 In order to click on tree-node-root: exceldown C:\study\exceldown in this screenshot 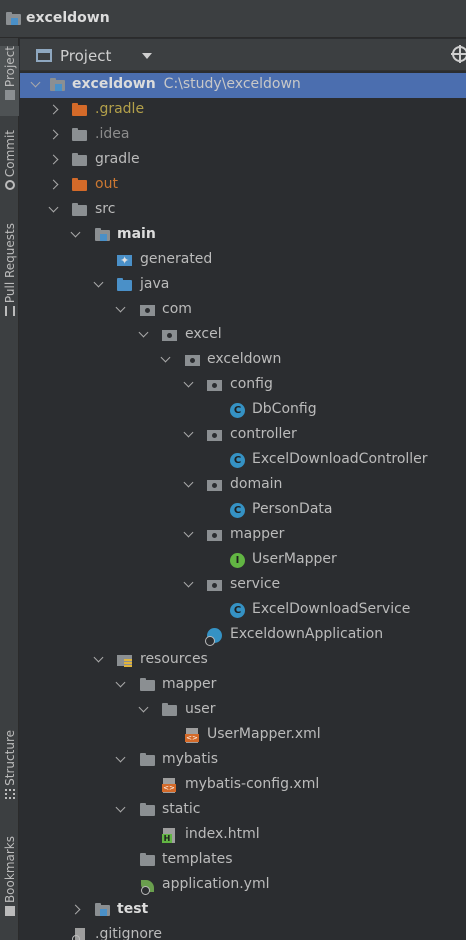, I will do `click(243, 85)`.